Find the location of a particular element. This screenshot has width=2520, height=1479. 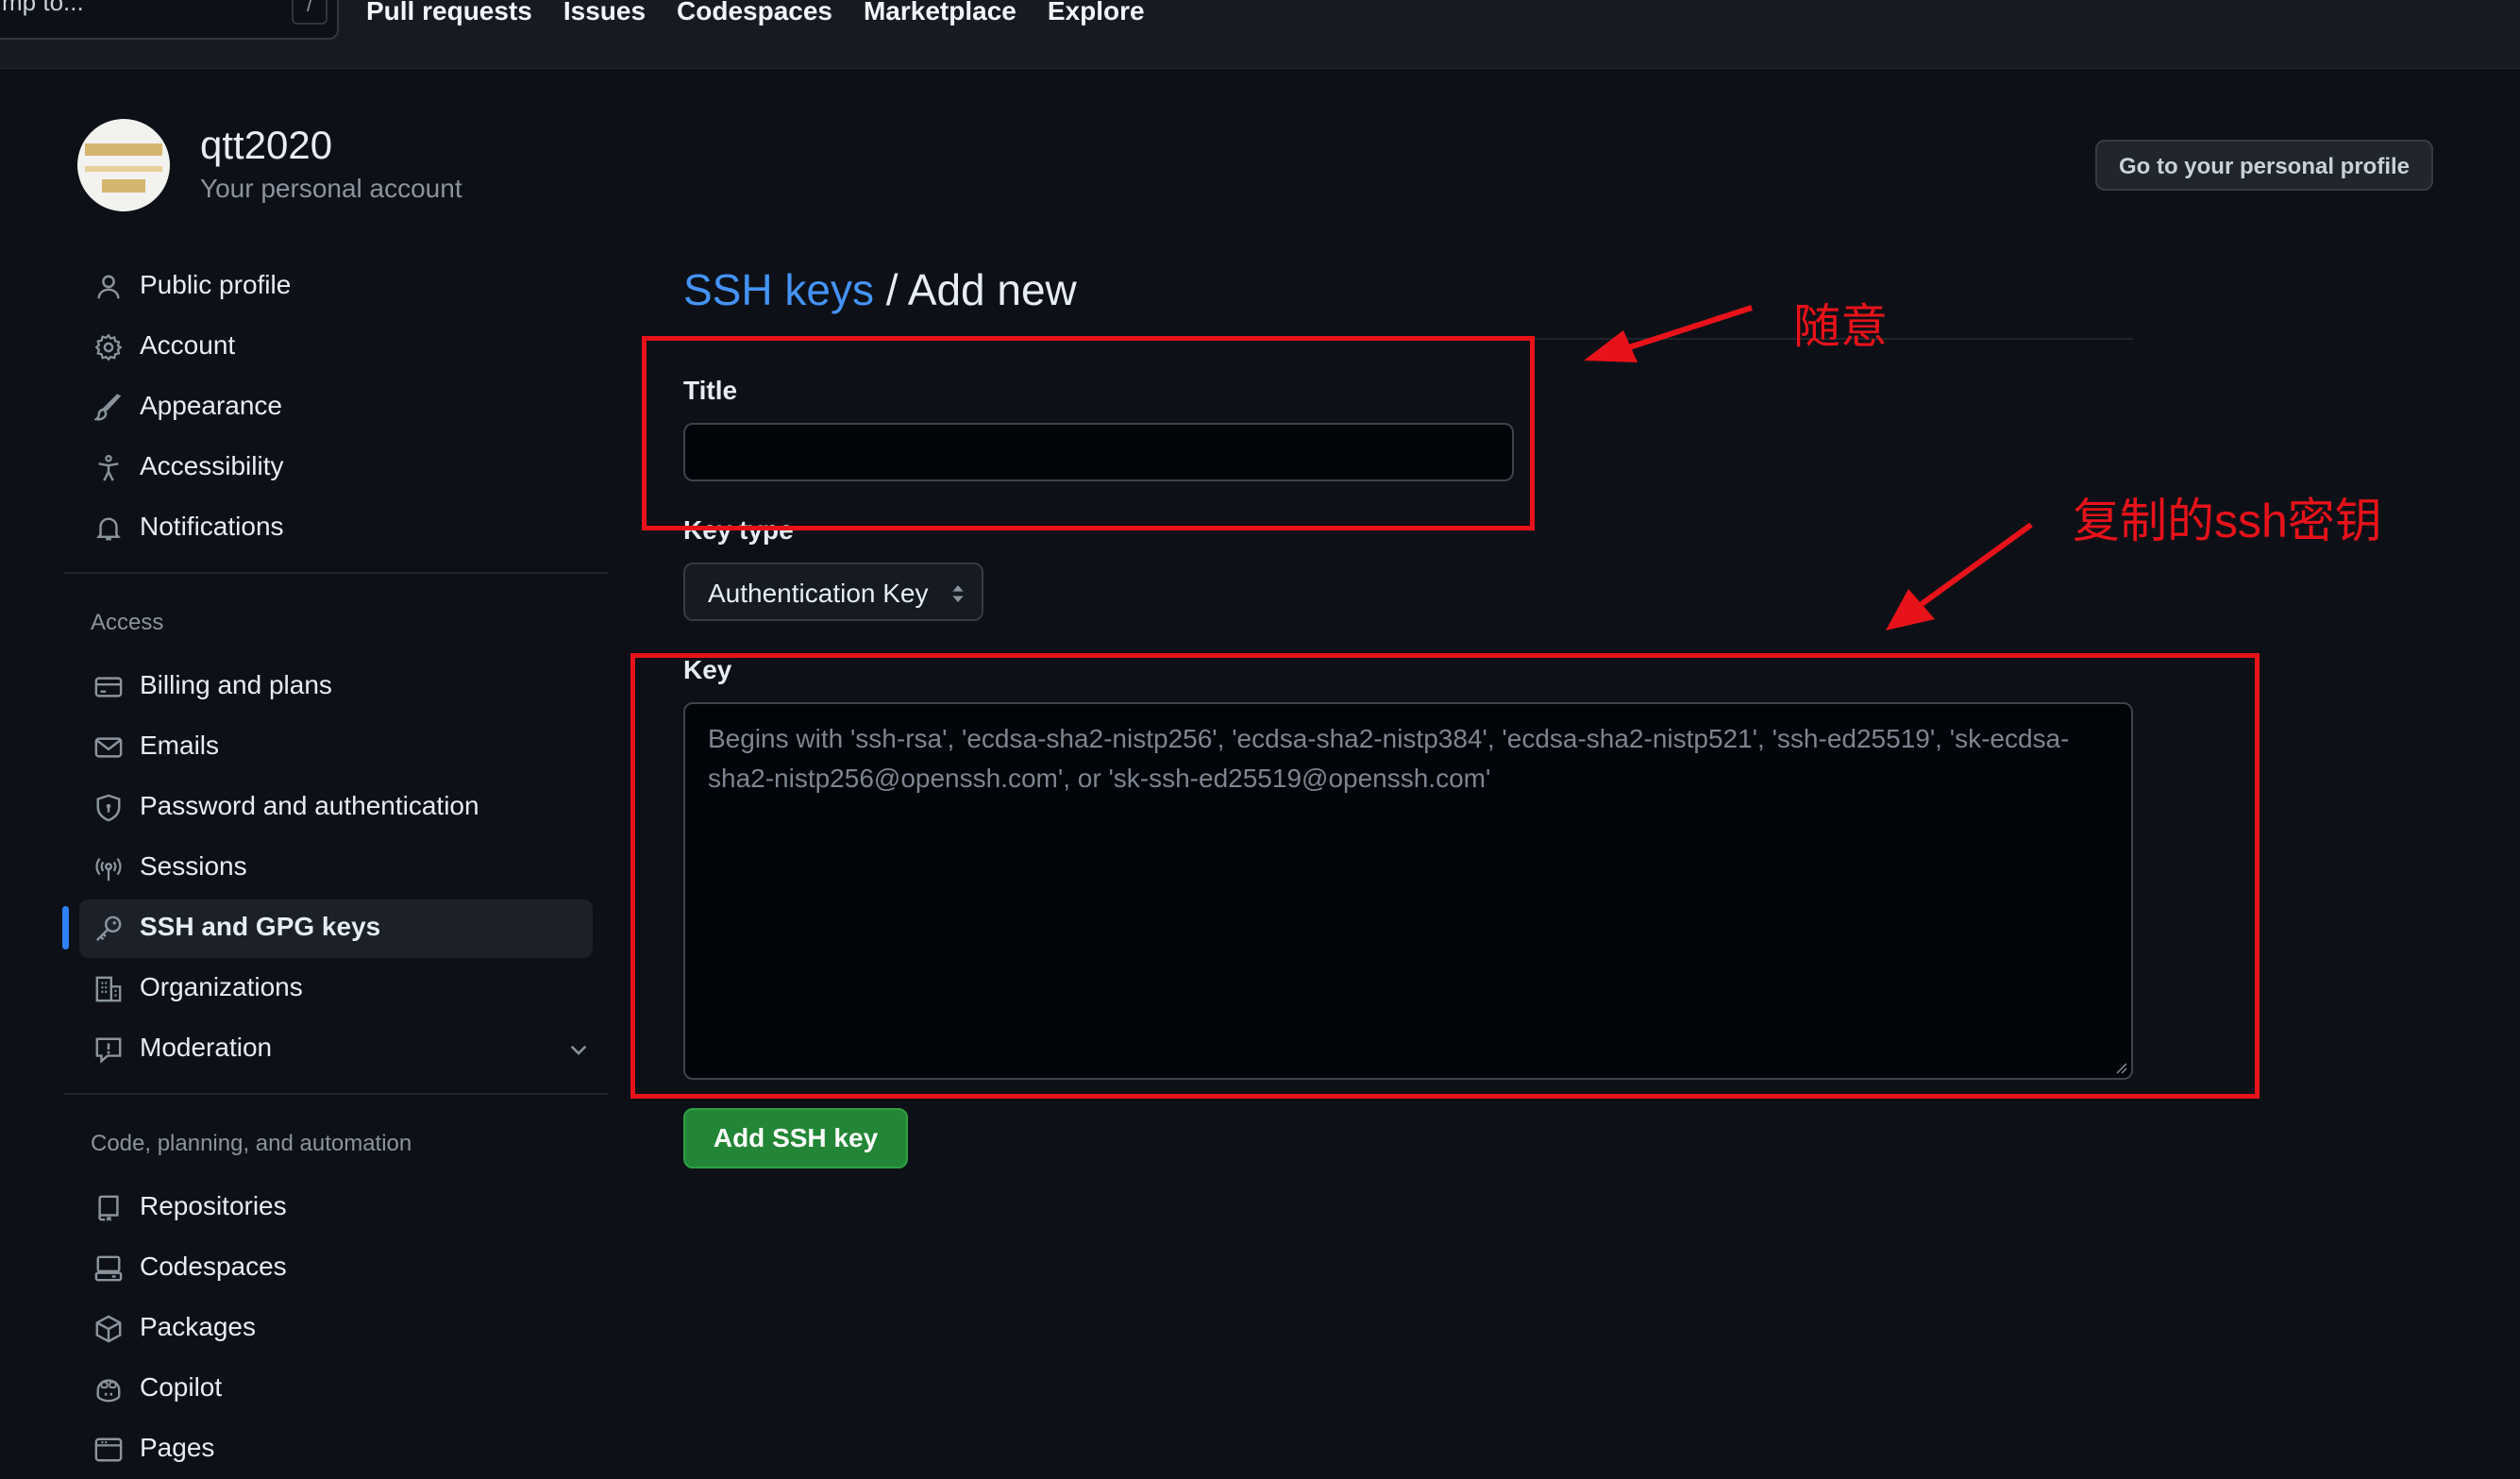

annotation-key-note: 复制的ssh密钥 is located at coordinates (2227, 521).